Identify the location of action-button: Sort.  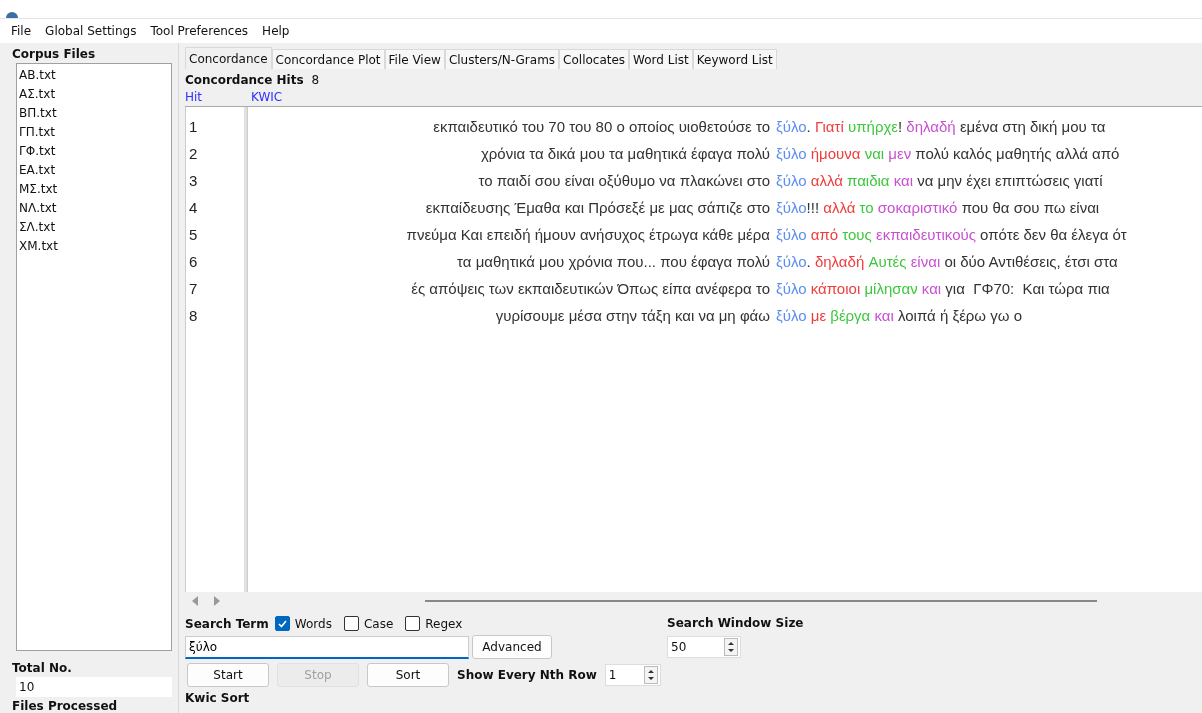
(408, 675).